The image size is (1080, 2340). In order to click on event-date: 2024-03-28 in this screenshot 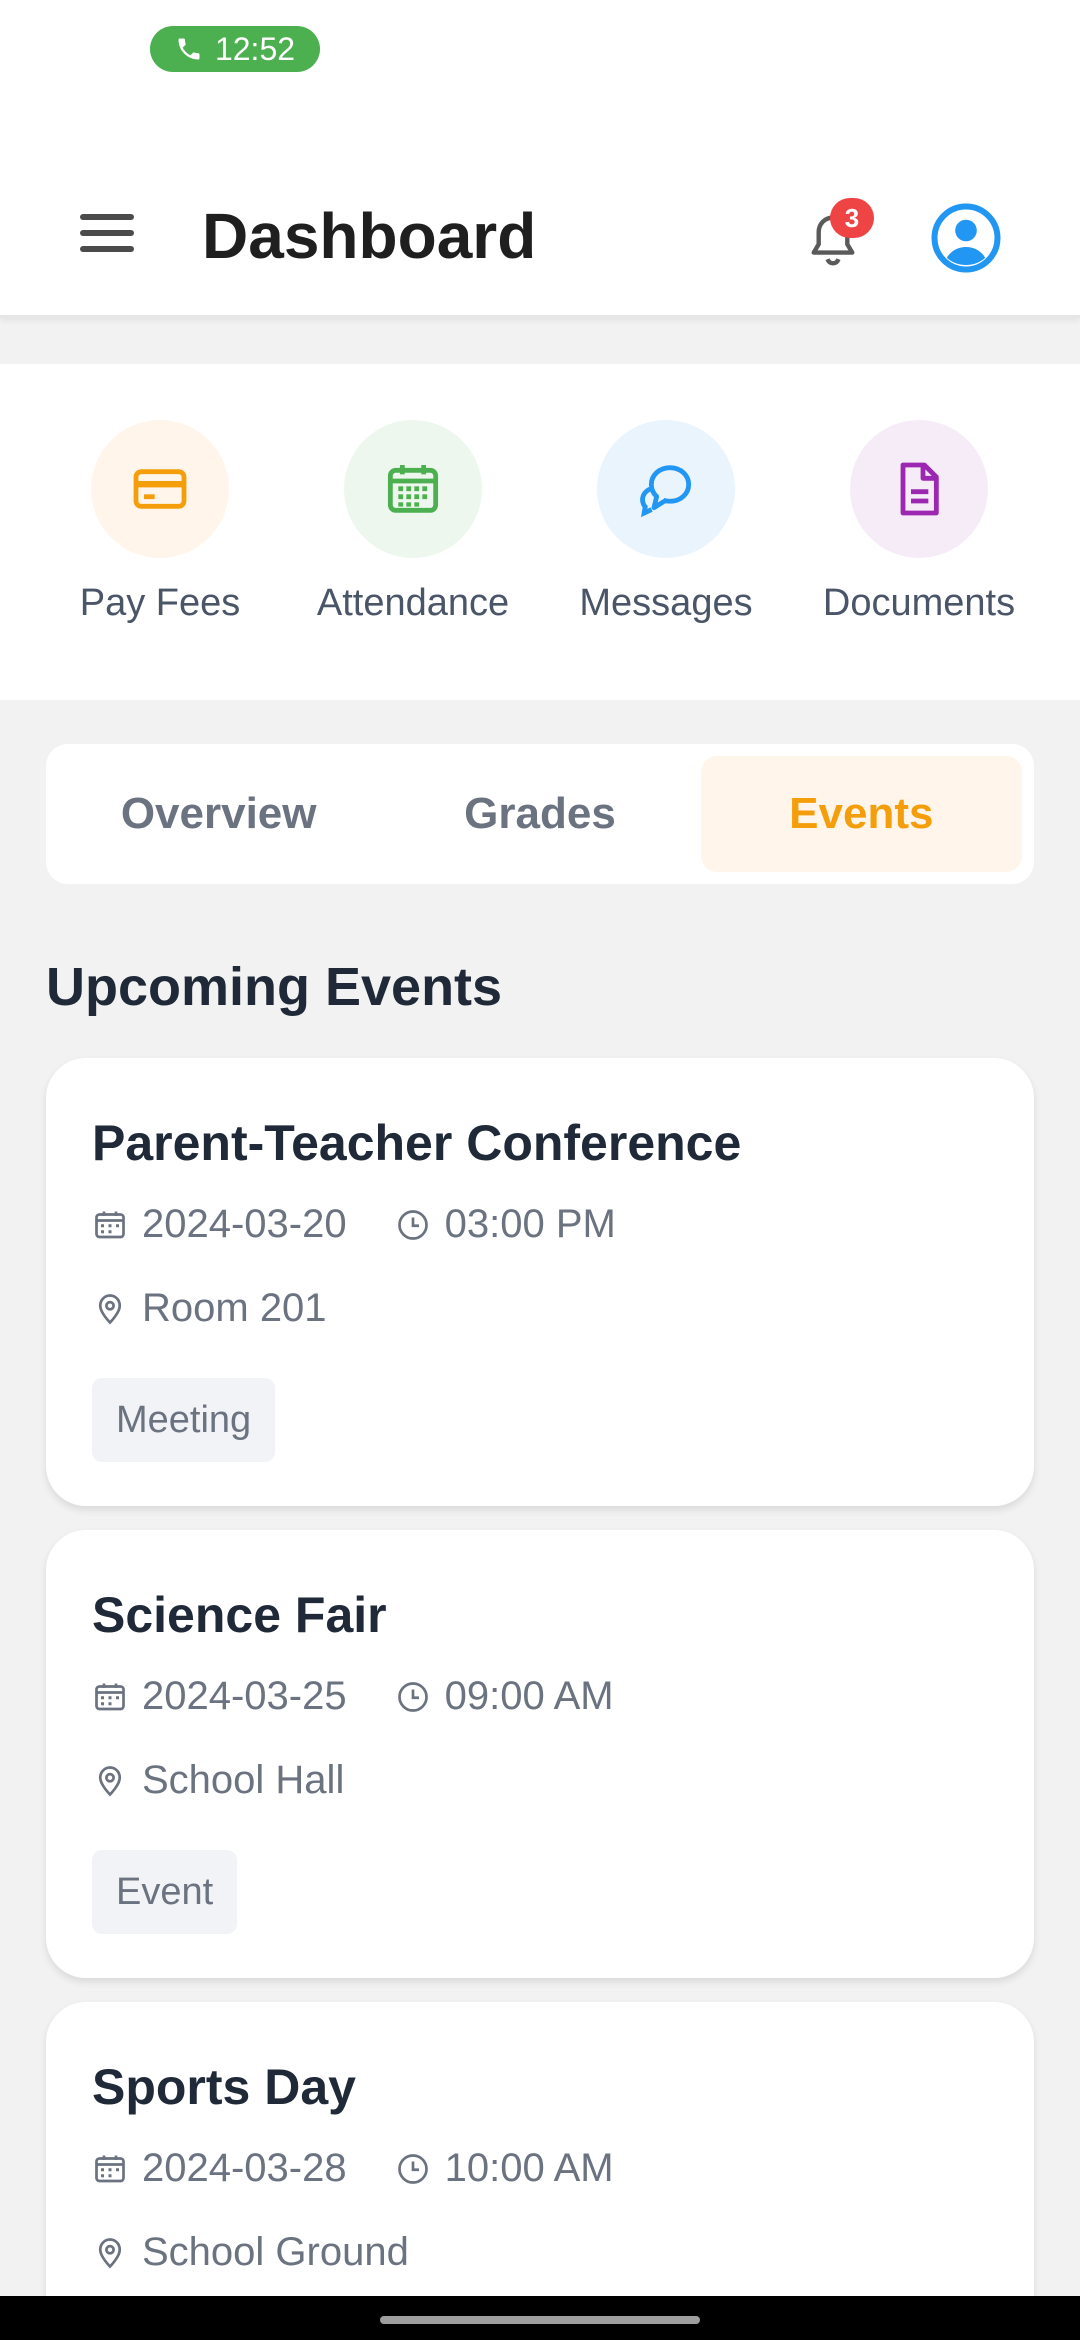, I will do `click(244, 2168)`.